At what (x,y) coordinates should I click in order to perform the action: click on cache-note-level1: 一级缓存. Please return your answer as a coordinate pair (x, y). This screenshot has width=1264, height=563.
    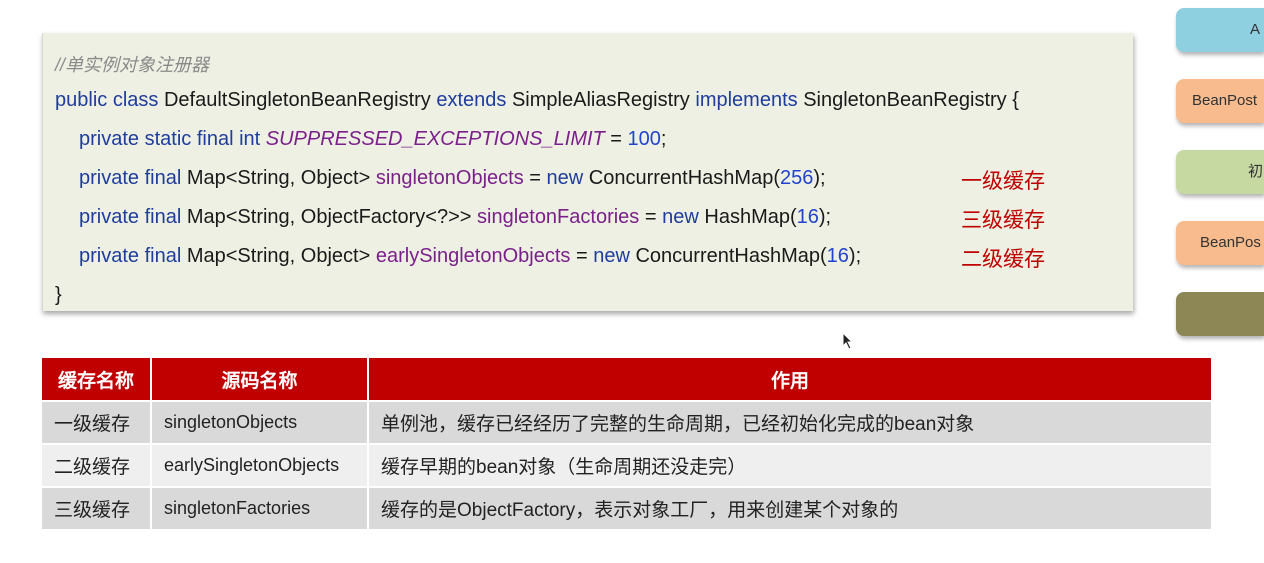
    Looking at the image, I should click on (1003, 181).